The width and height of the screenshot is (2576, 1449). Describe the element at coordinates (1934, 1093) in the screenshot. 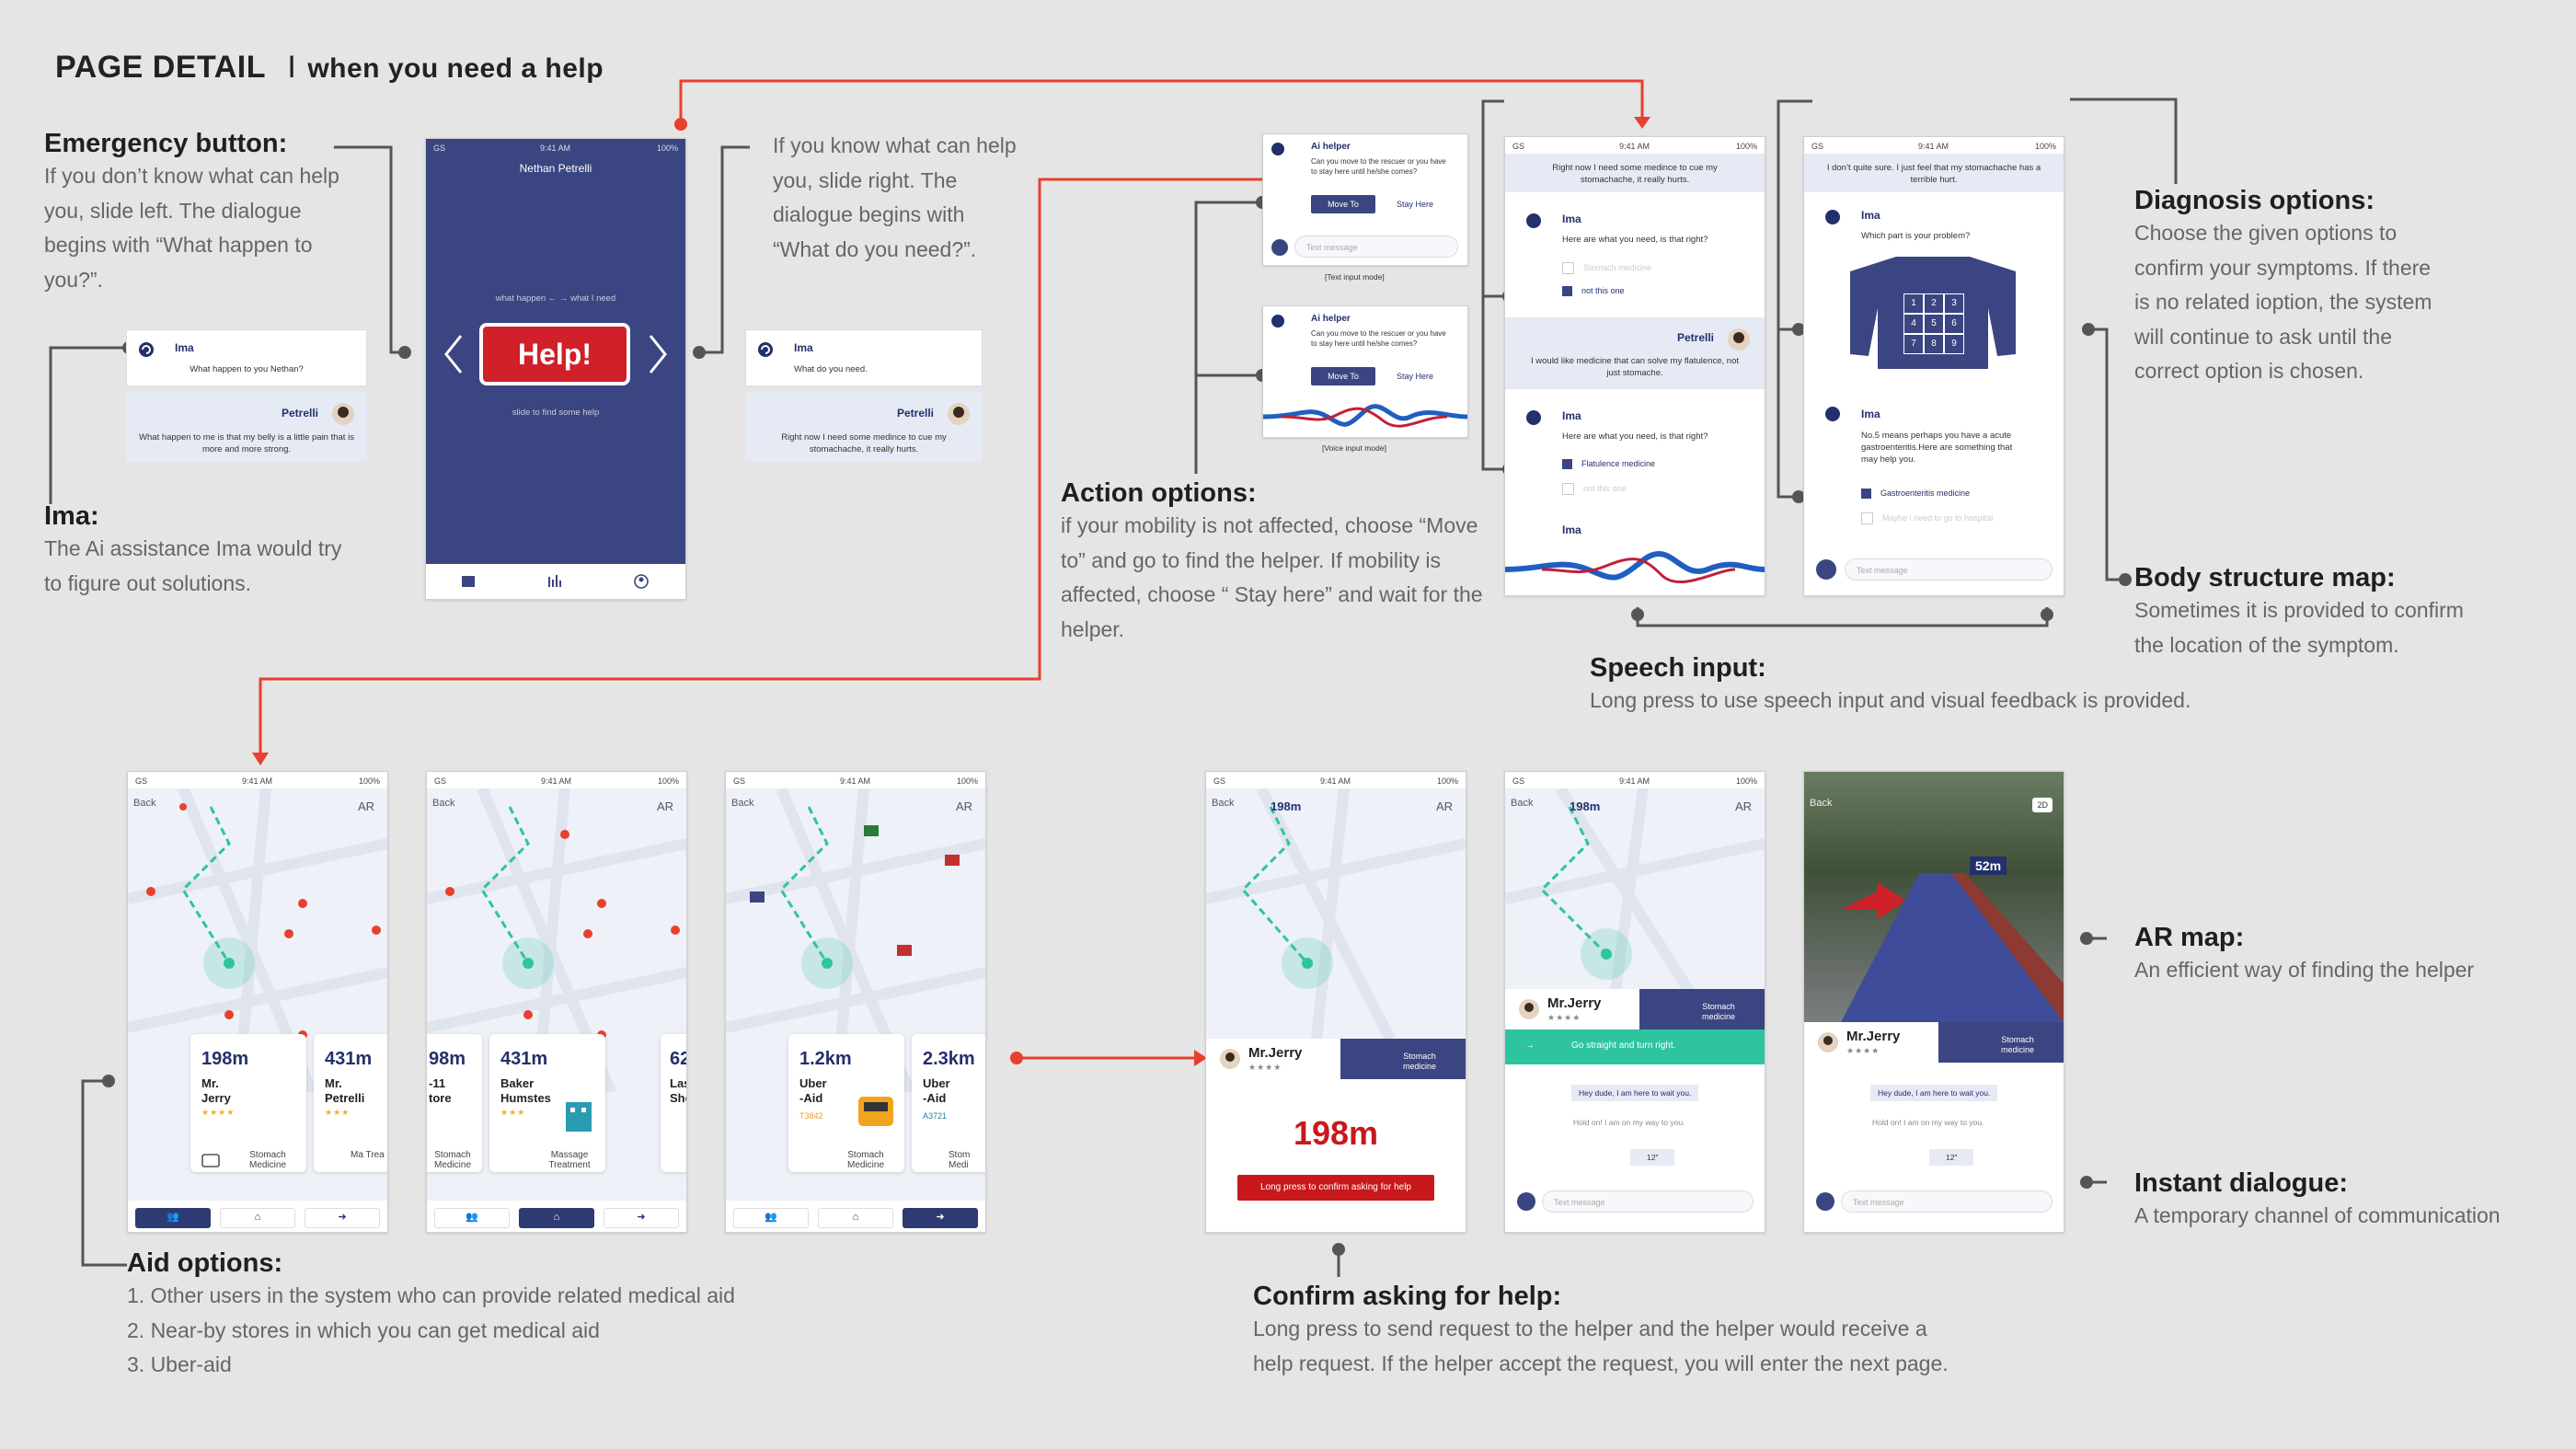

I see `chat-message: Hey dude, I am here to wait you.` at that location.